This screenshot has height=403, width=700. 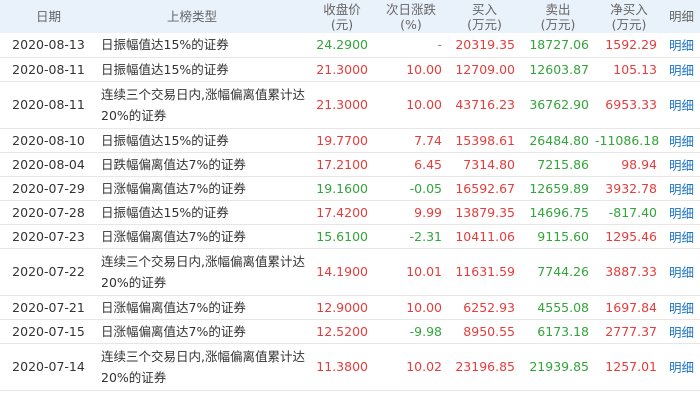 What do you see at coordinates (48, 271) in the screenshot?
I see `cell-date-value: 2020-07-22` at bounding box center [48, 271].